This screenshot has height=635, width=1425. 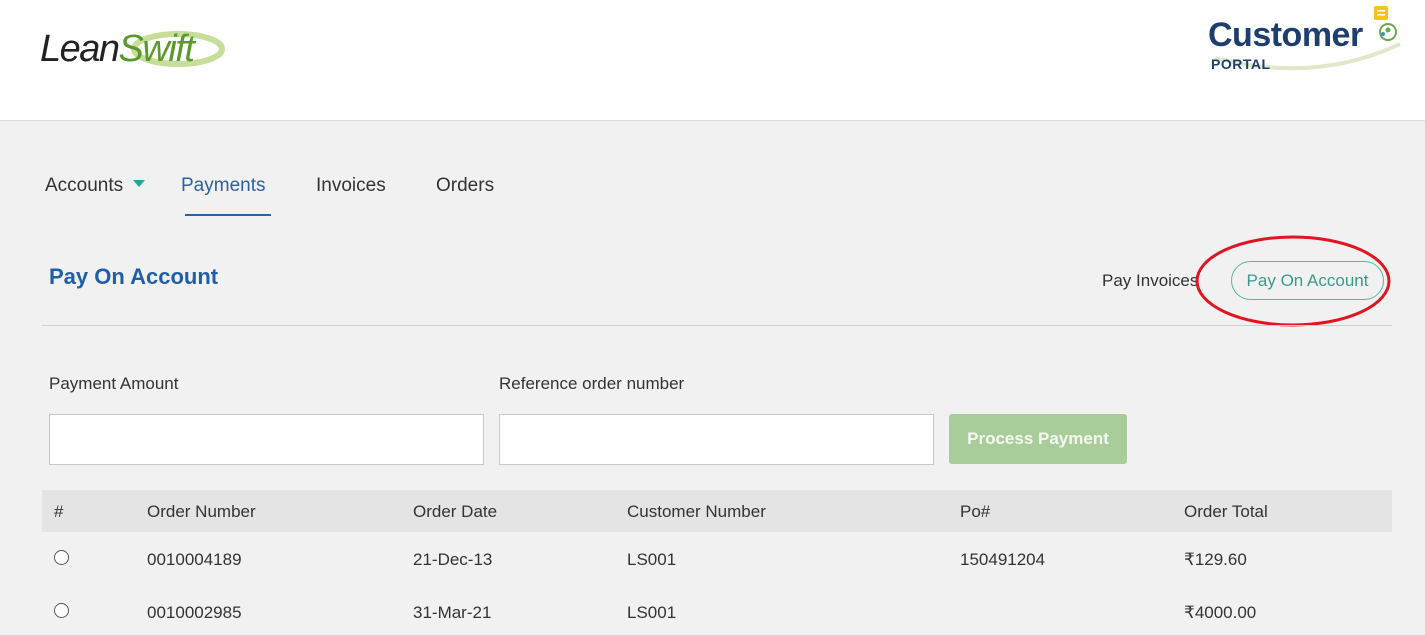 I want to click on order-total-cell: ₹129.60, so click(x=1215, y=559).